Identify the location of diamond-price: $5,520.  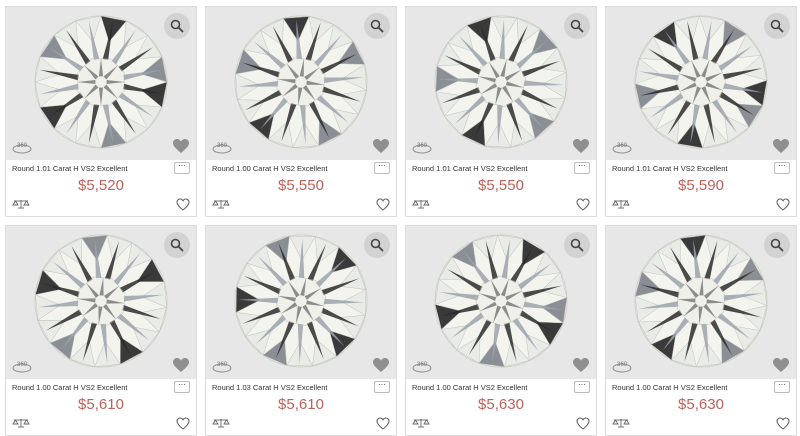
(101, 185).